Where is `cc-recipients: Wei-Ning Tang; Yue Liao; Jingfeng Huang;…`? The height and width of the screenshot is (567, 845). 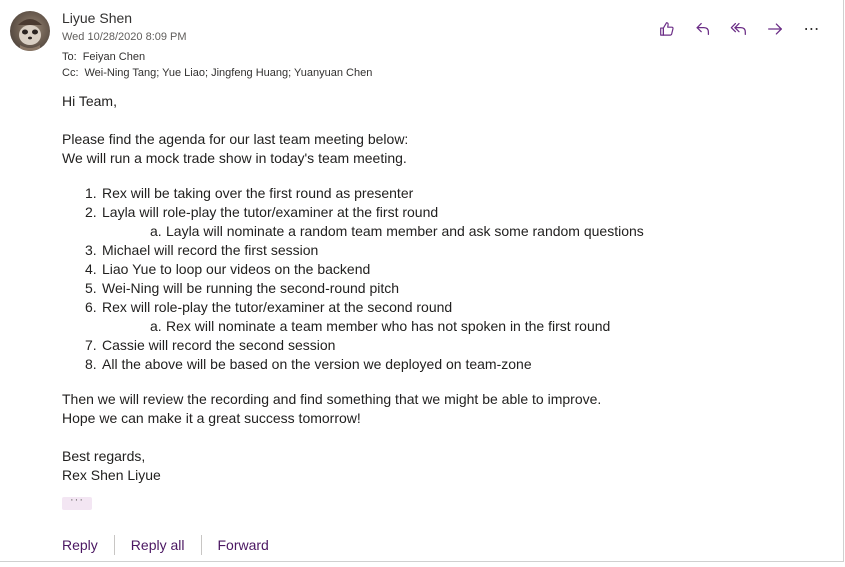 cc-recipients: Wei-Ning Tang; Yue Liao; Jingfeng Huang;… is located at coordinates (229, 73).